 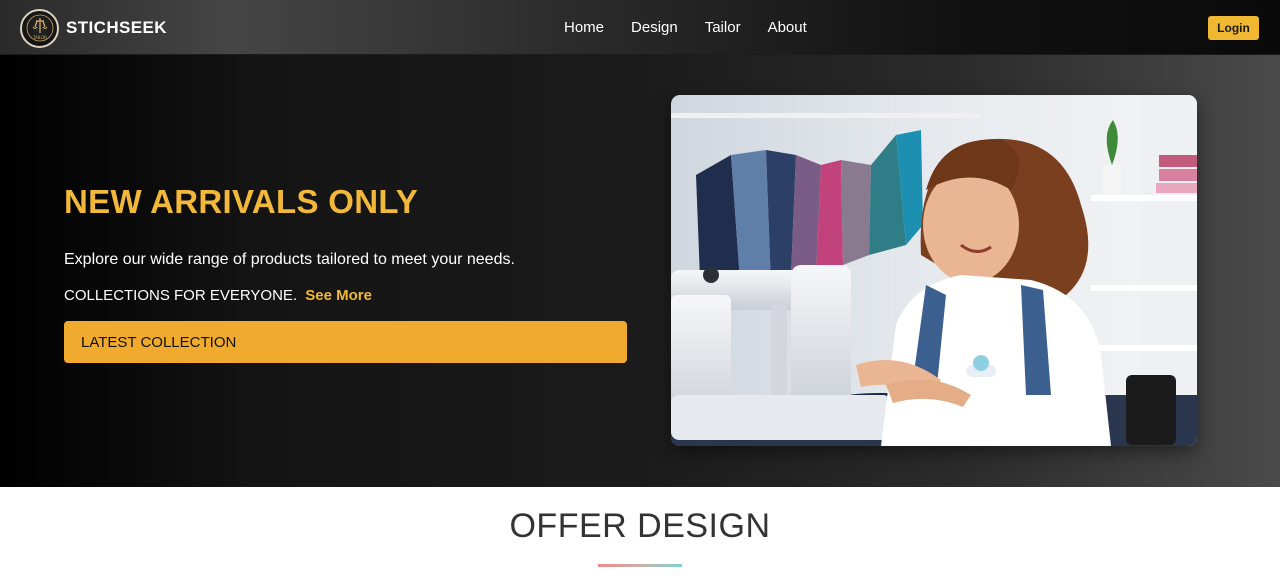 What do you see at coordinates (654, 27) in the screenshot?
I see `nav-link-design: Design` at bounding box center [654, 27].